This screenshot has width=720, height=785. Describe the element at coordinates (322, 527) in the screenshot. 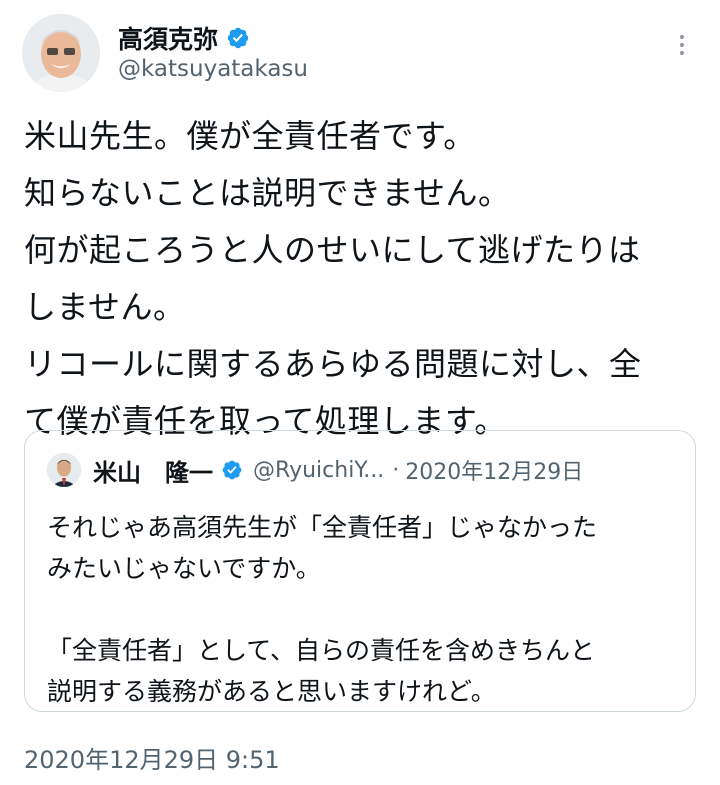

I see `quoted-text-line: それじゃあ高須先生が「全責任者」じゃなかった` at that location.